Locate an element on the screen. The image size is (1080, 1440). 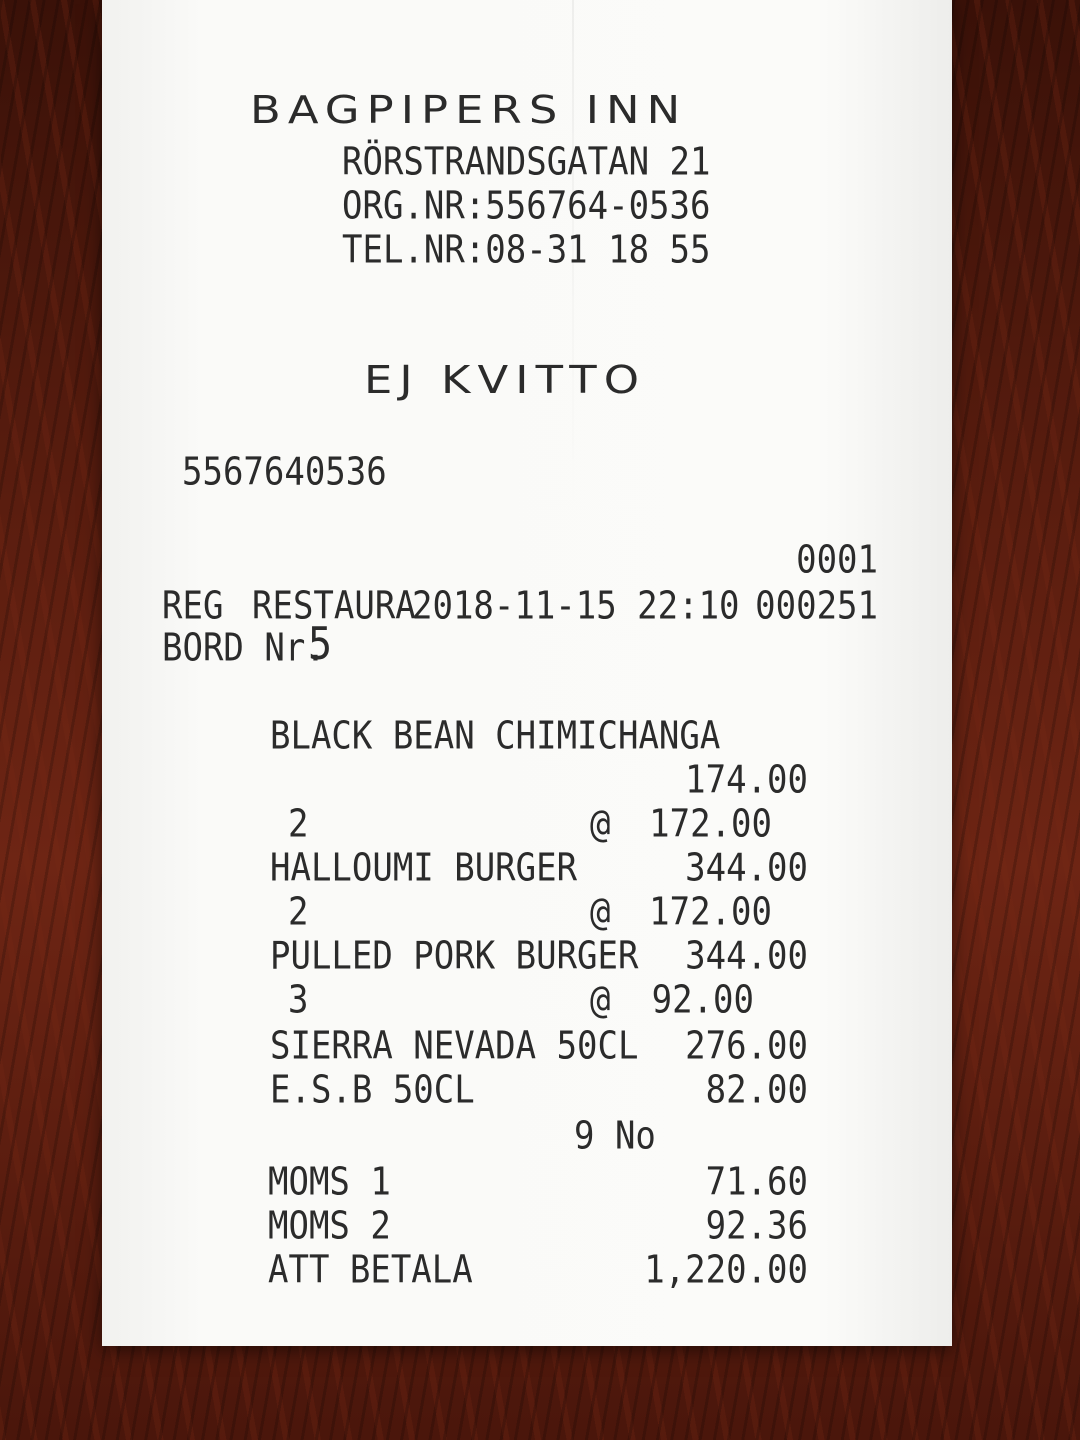
total-label: ATT BETALA is located at coordinates (370, 1270).